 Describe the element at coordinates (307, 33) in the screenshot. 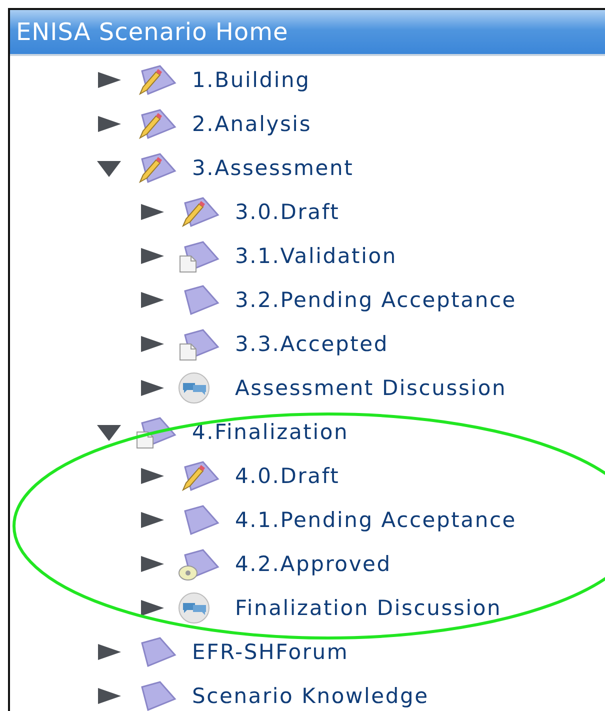

I see `panel-title: ENISA Scenario Home` at that location.